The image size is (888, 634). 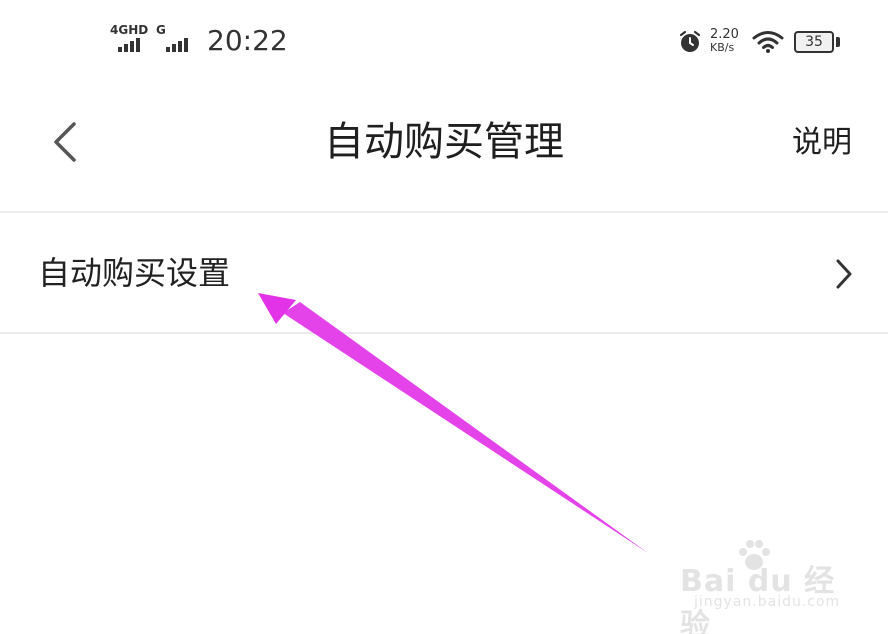 I want to click on chevron-right-icon, so click(x=844, y=274).